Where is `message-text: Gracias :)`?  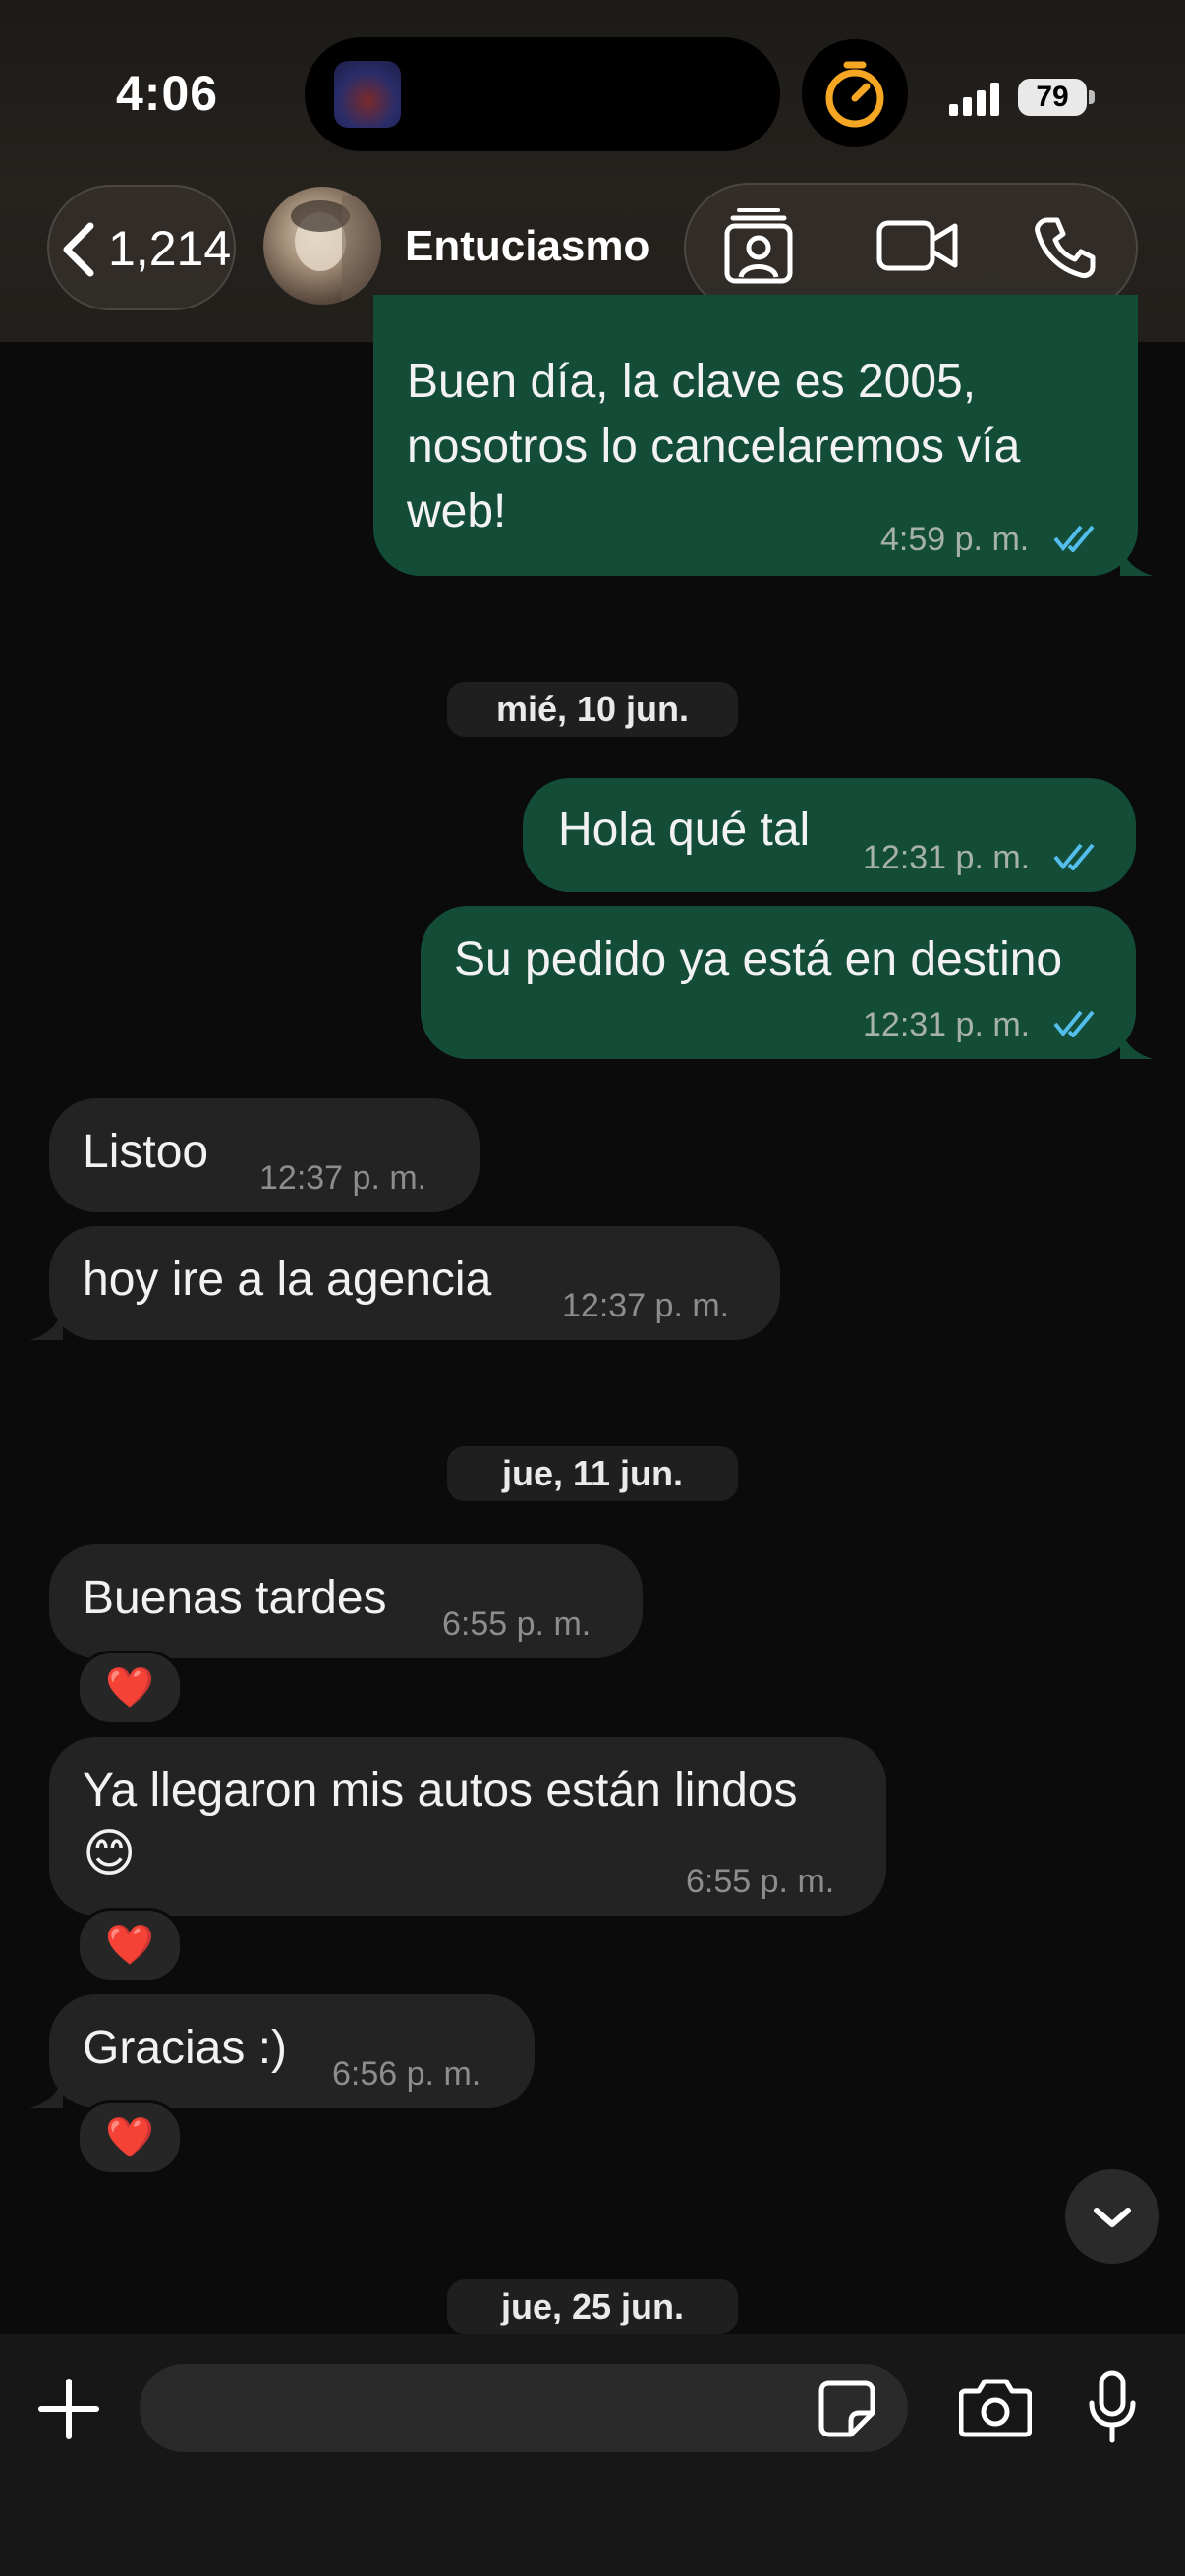 message-text: Gracias :) is located at coordinates (185, 2048).